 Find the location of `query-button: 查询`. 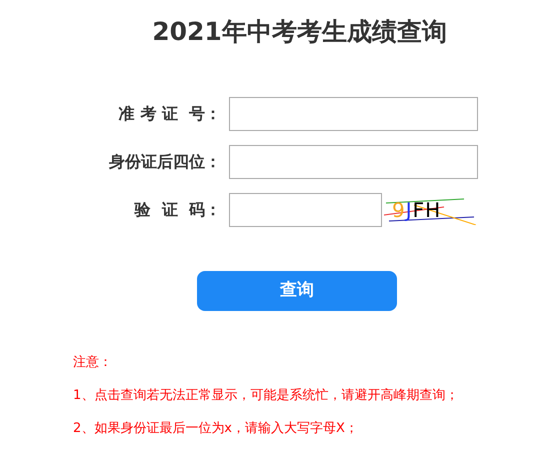

query-button: 查询 is located at coordinates (297, 291).